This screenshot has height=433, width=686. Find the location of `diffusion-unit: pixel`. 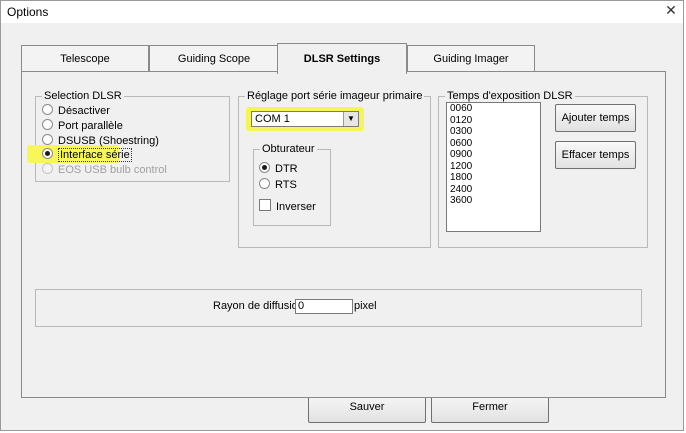

diffusion-unit: pixel is located at coordinates (365, 306).